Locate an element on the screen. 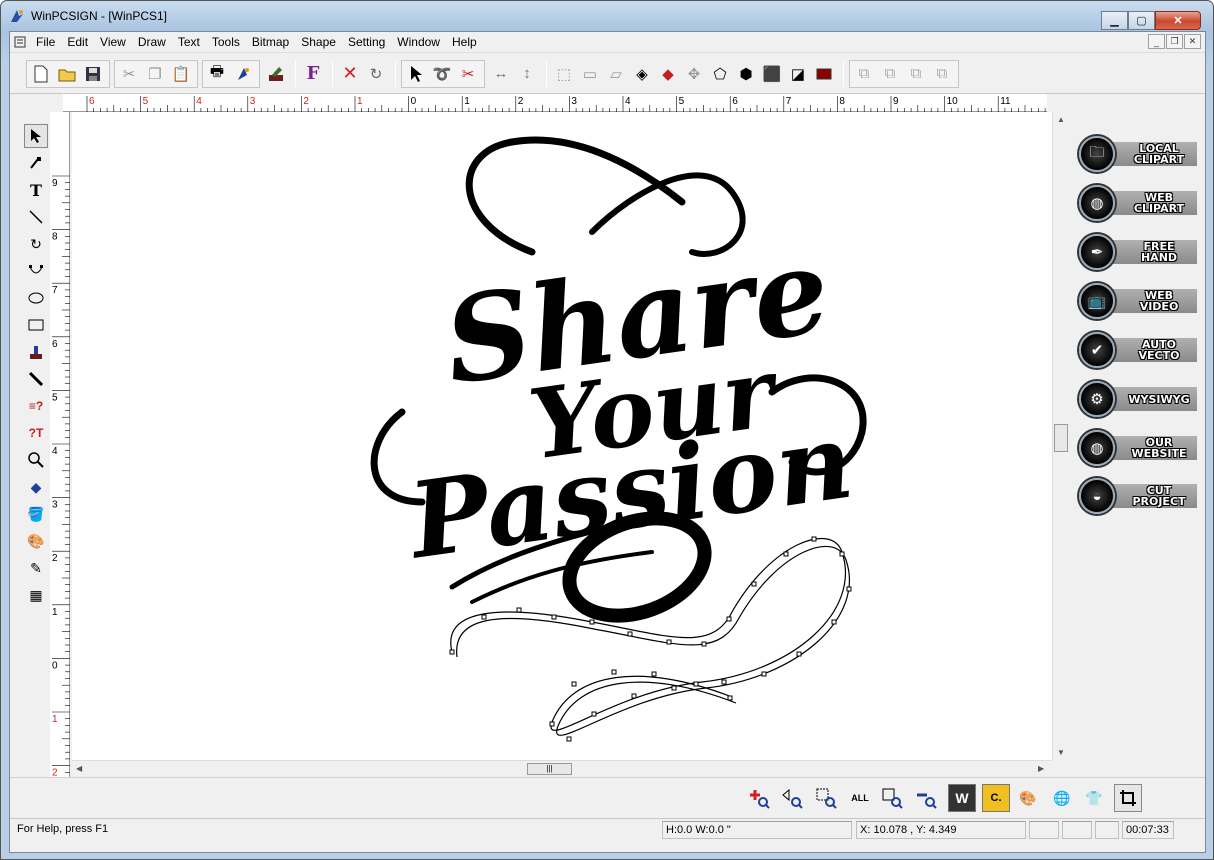 The width and height of the screenshot is (1214, 860). title-bar: WinPCSIGN - [WinPCS1] ▁ ▢ ✕ is located at coordinates (607, 16).